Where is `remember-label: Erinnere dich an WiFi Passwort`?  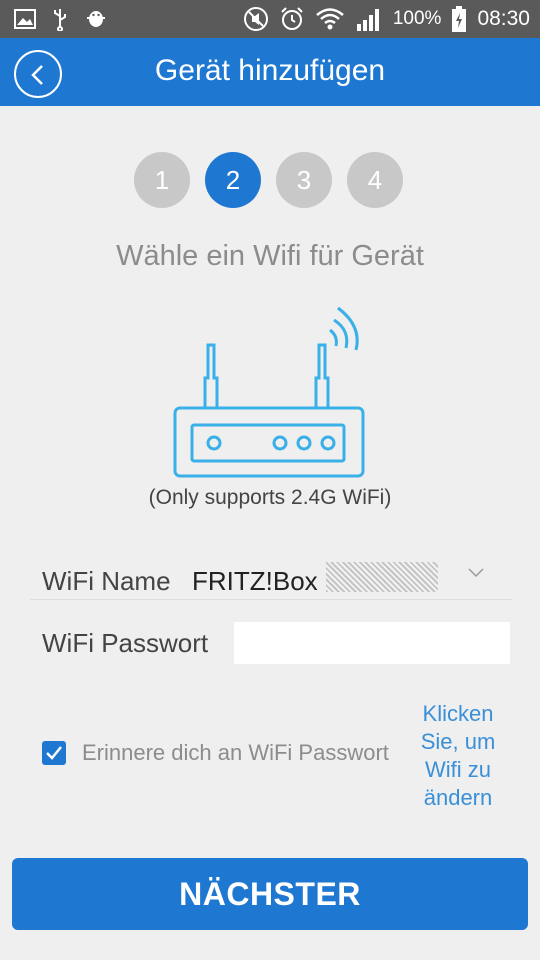 remember-label: Erinnere dich an WiFi Passwort is located at coordinates (235, 752).